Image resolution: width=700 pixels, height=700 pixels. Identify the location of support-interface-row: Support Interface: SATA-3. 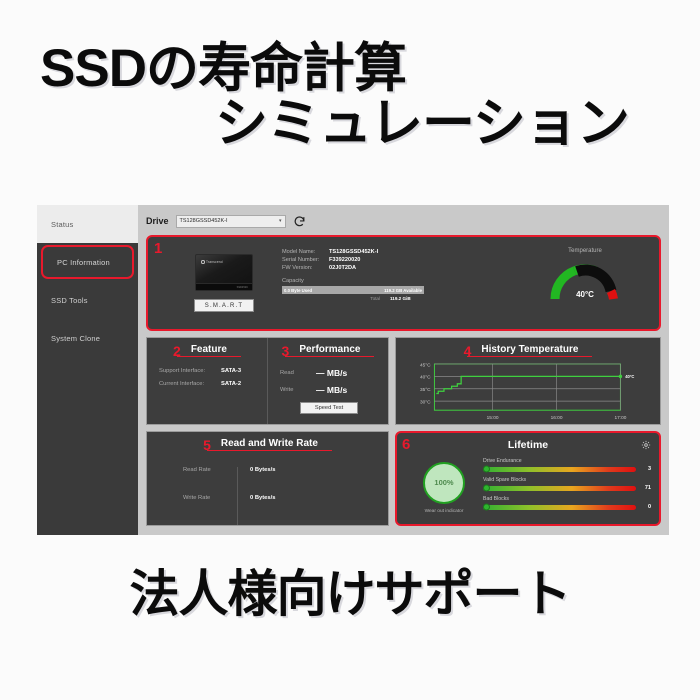
(208, 371).